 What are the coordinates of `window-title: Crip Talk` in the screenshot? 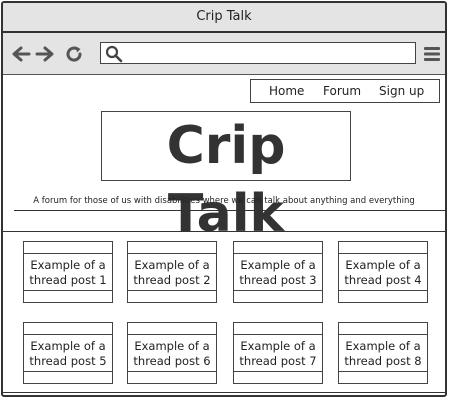 It's located at (224, 18).